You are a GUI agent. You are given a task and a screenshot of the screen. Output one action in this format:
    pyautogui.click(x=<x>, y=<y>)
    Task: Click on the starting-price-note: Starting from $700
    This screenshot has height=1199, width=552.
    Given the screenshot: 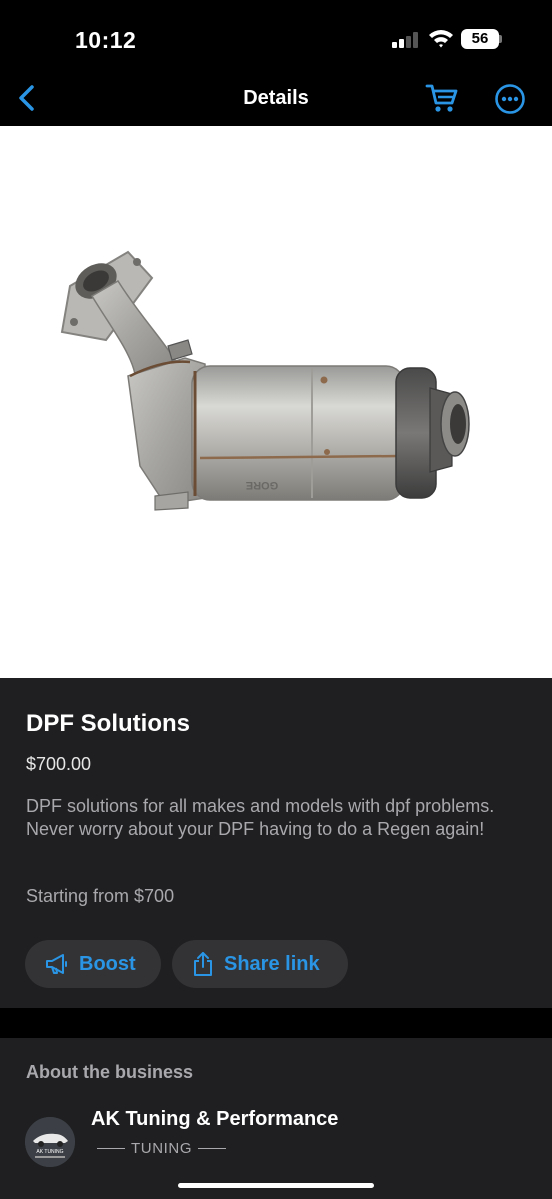 What is the action you would take?
    pyautogui.click(x=100, y=896)
    